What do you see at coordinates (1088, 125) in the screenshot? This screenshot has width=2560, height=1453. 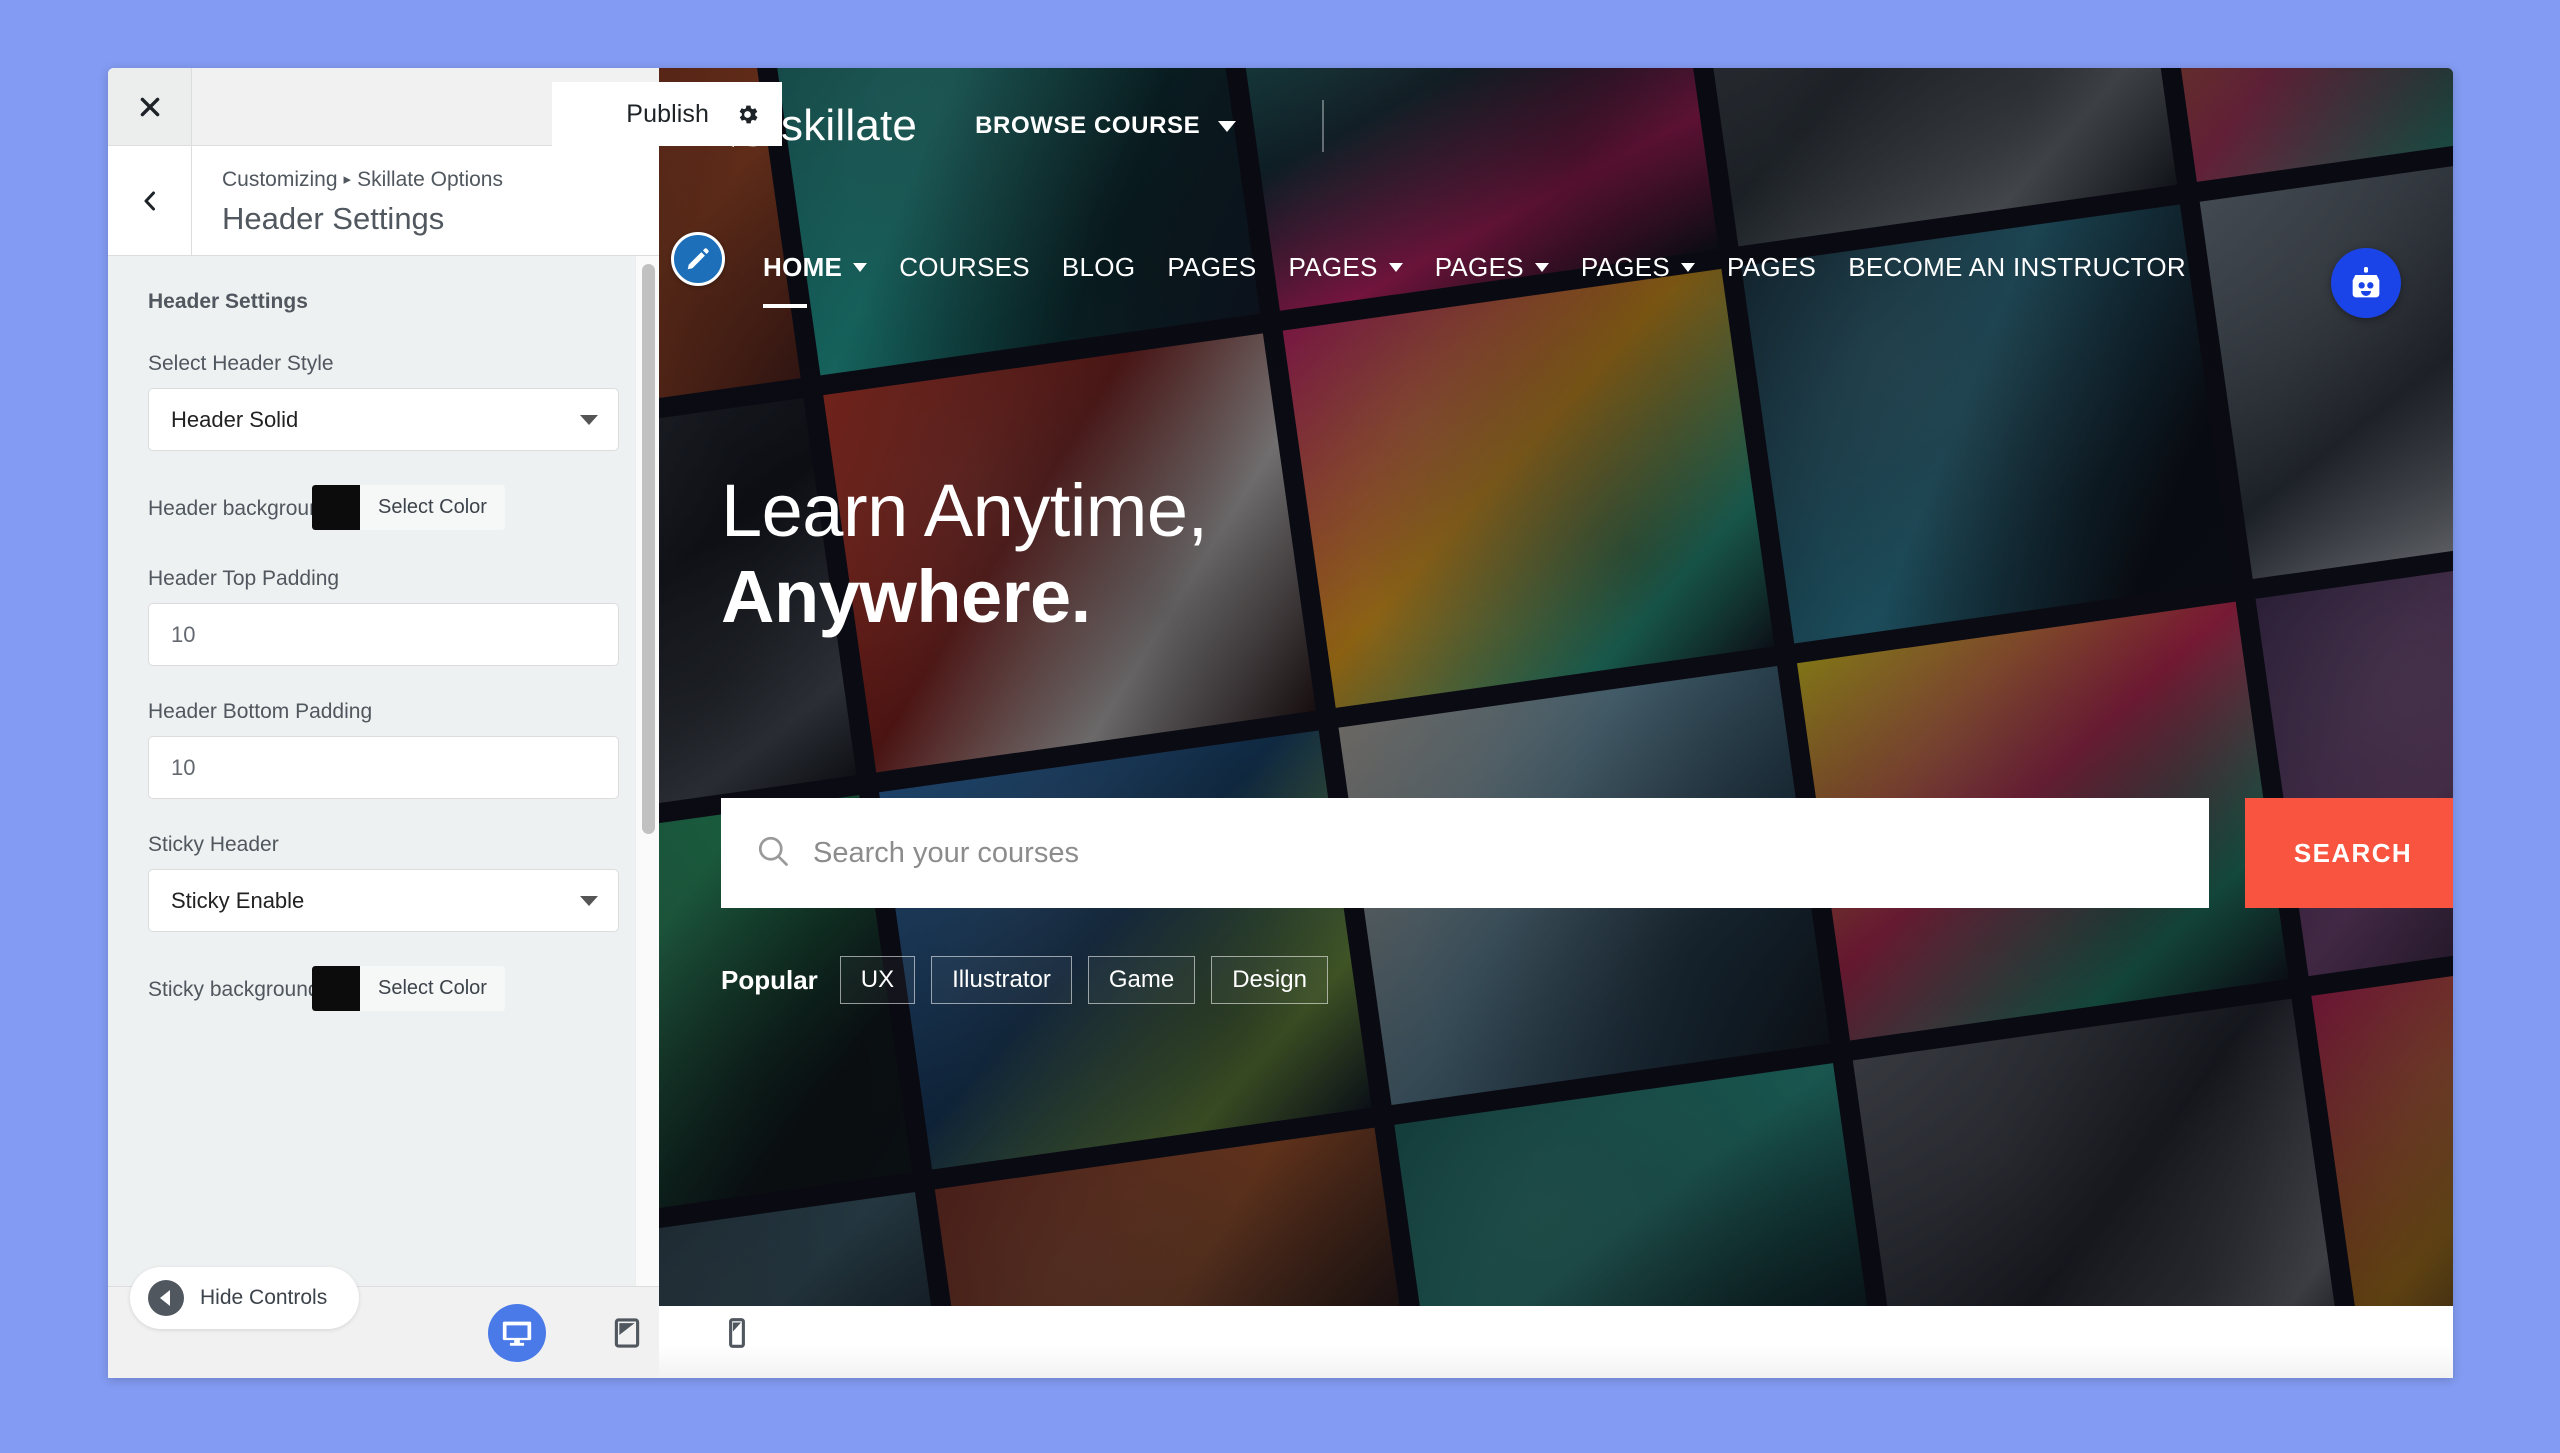 I see `browse-course-label: BROWSE COURSE` at bounding box center [1088, 125].